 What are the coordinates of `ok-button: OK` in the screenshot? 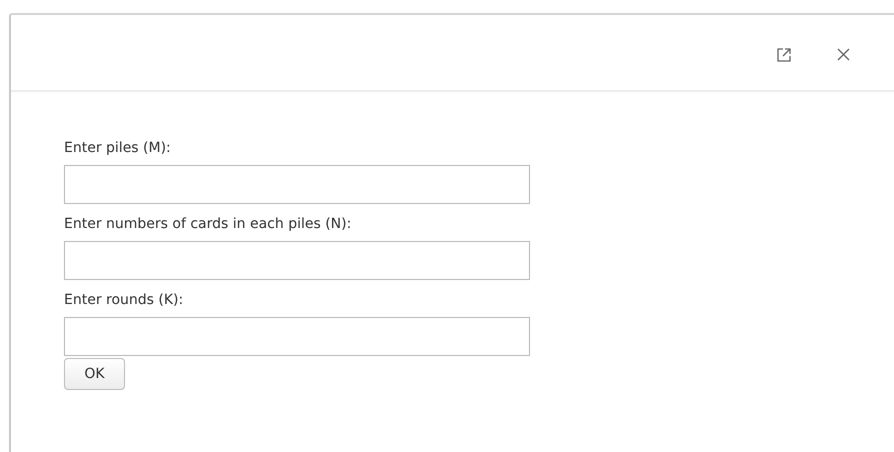 It's located at (94, 374).